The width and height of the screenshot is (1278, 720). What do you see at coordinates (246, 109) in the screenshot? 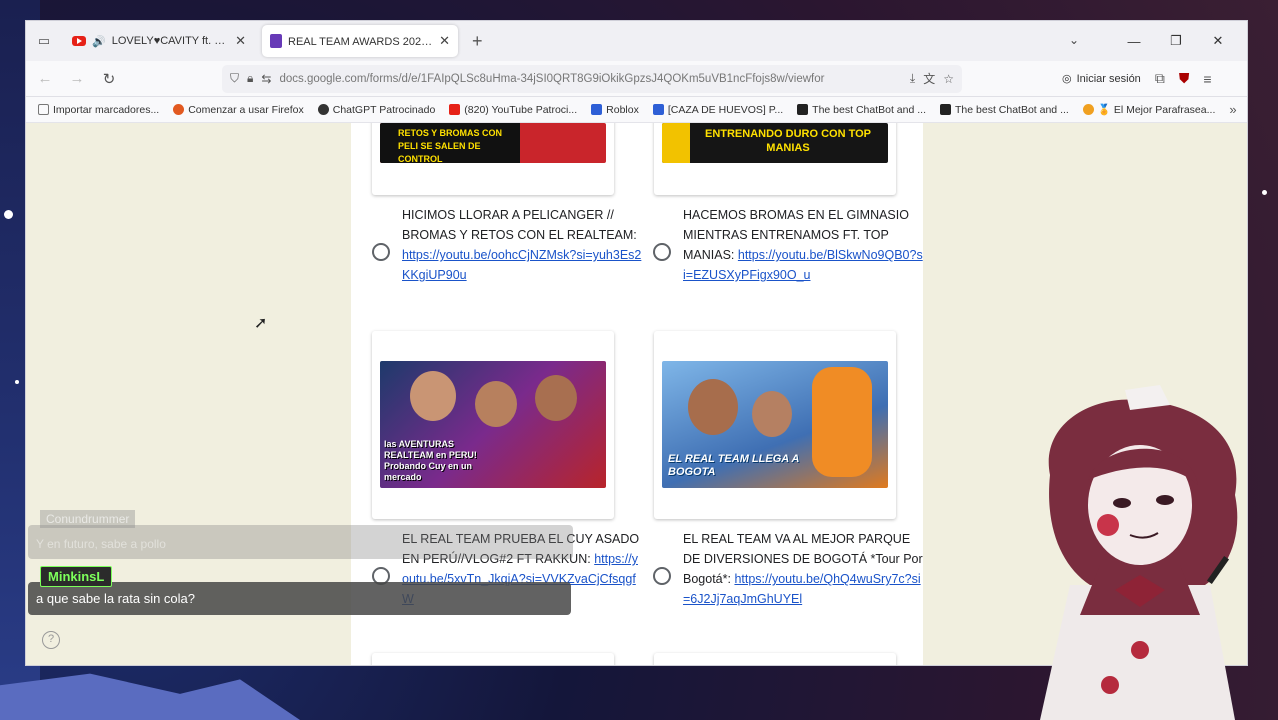
I see `bookmark-label: Comenzar a usar Firefox` at bounding box center [246, 109].